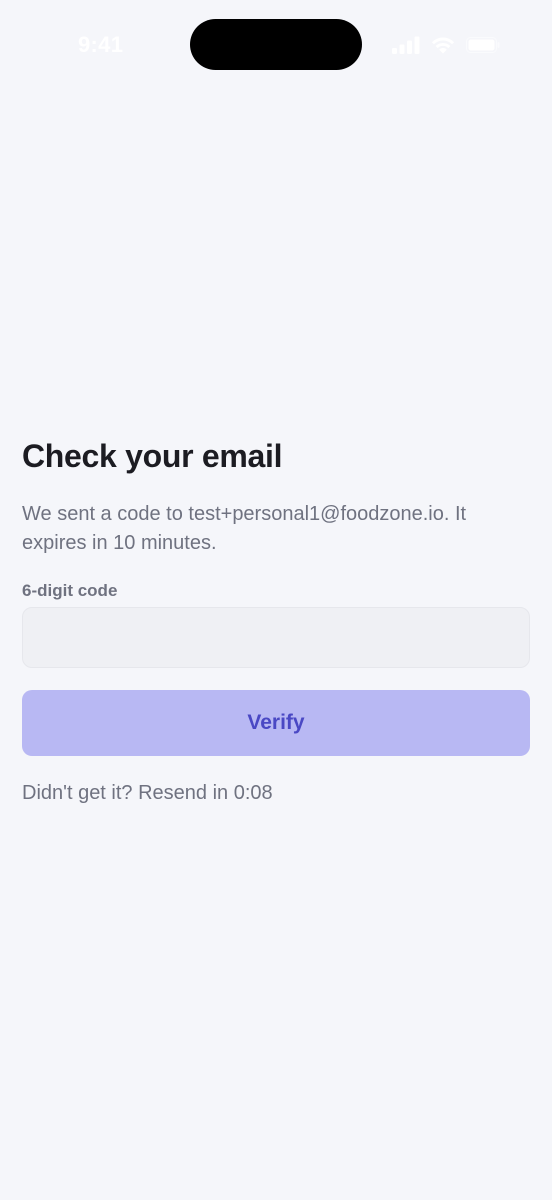  What do you see at coordinates (101, 44) in the screenshot?
I see `status-time: 9:41` at bounding box center [101, 44].